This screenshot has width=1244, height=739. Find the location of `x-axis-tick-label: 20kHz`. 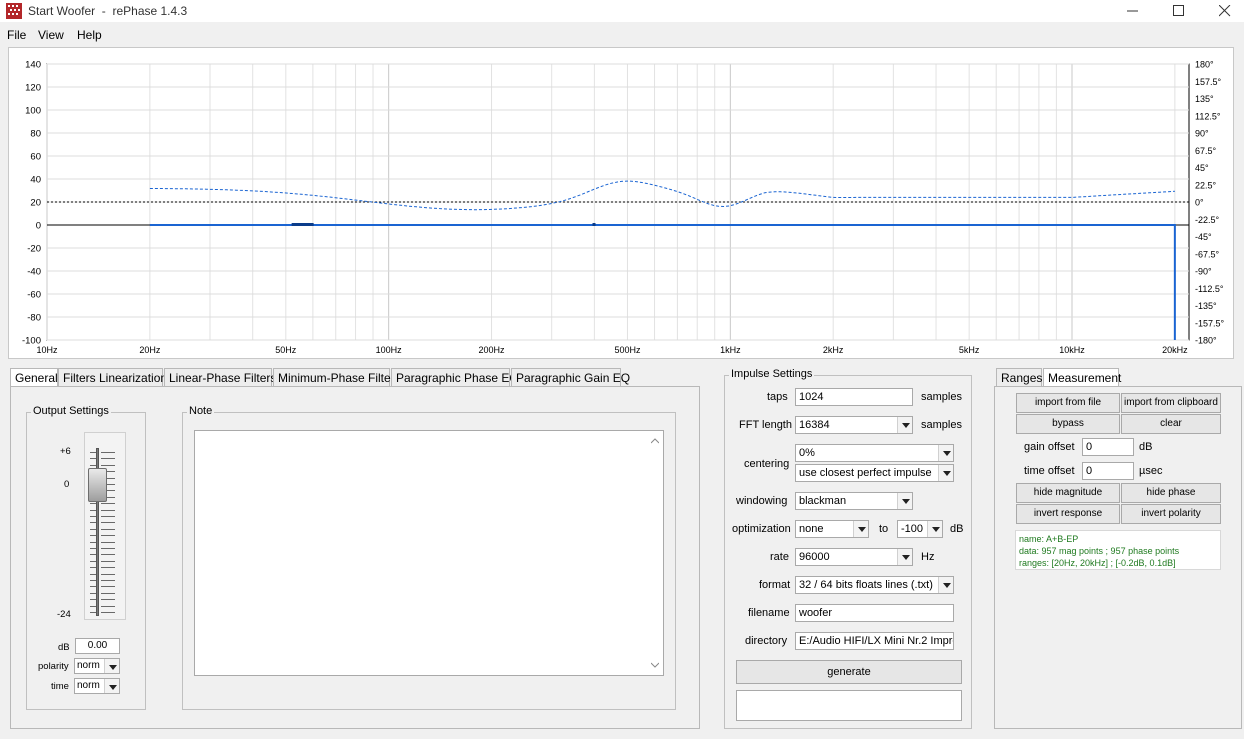

x-axis-tick-label: 20kHz is located at coordinates (1175, 350).